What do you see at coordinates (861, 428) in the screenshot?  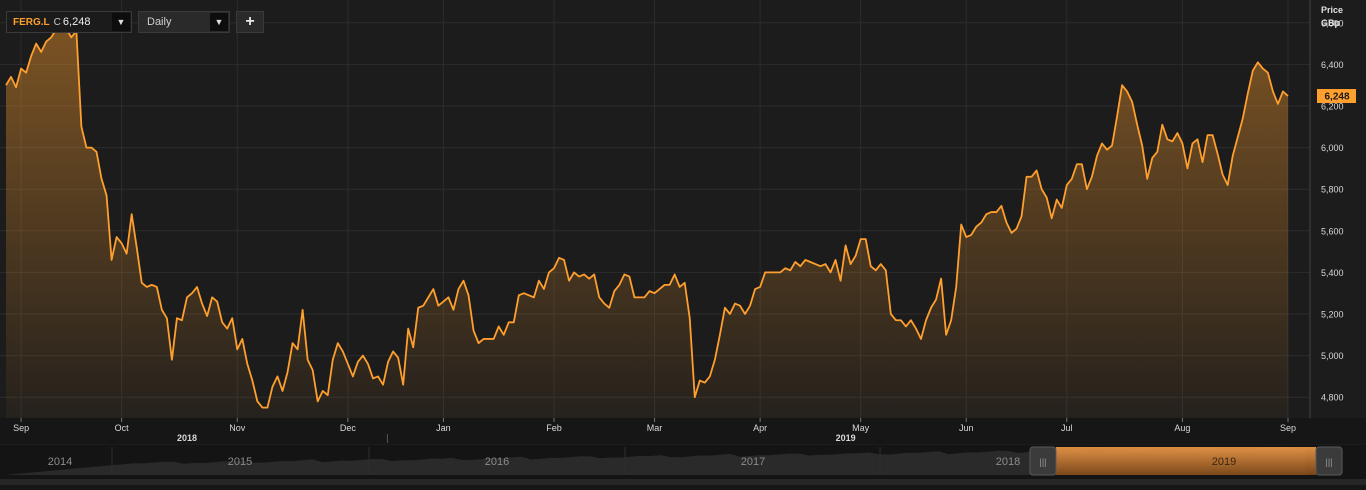 I see `x-month-label: May` at bounding box center [861, 428].